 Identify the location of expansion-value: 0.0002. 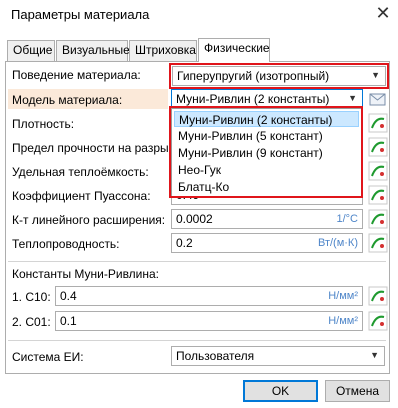
(194, 219).